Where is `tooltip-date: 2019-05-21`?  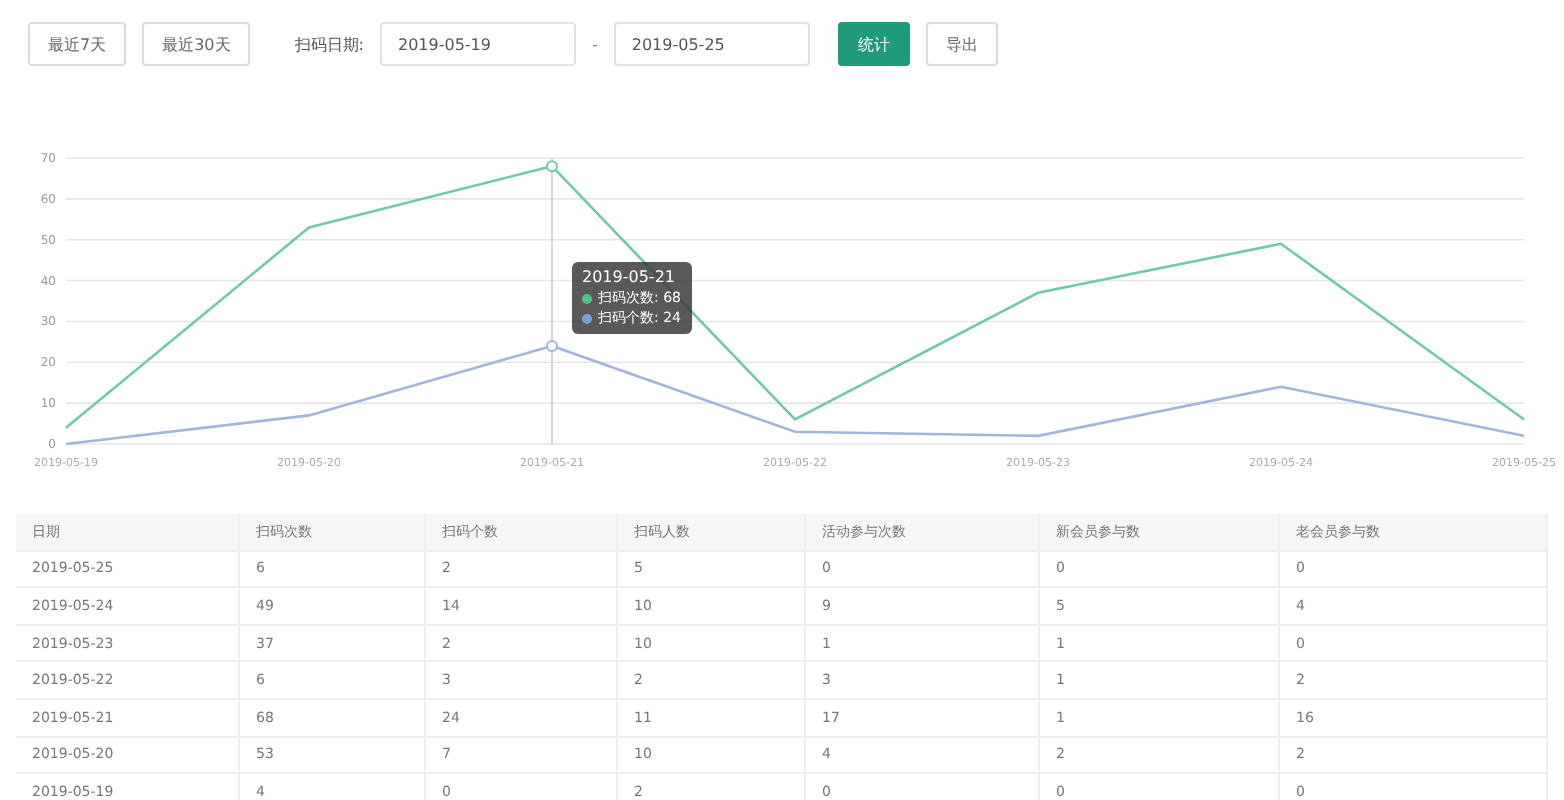
tooltip-date: 2019-05-21 is located at coordinates (629, 278).